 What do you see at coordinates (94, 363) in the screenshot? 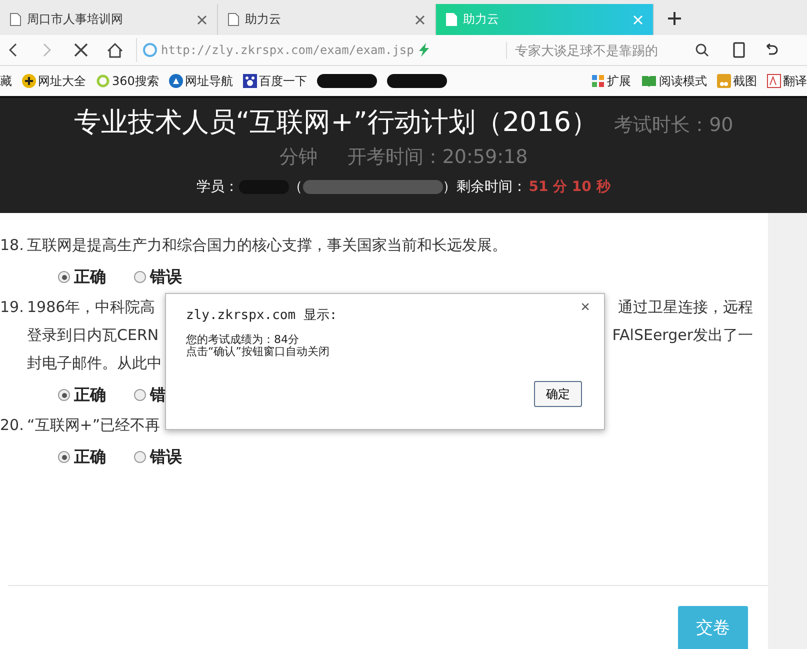
I see `question-text: 封电子邮件。从此中` at bounding box center [94, 363].